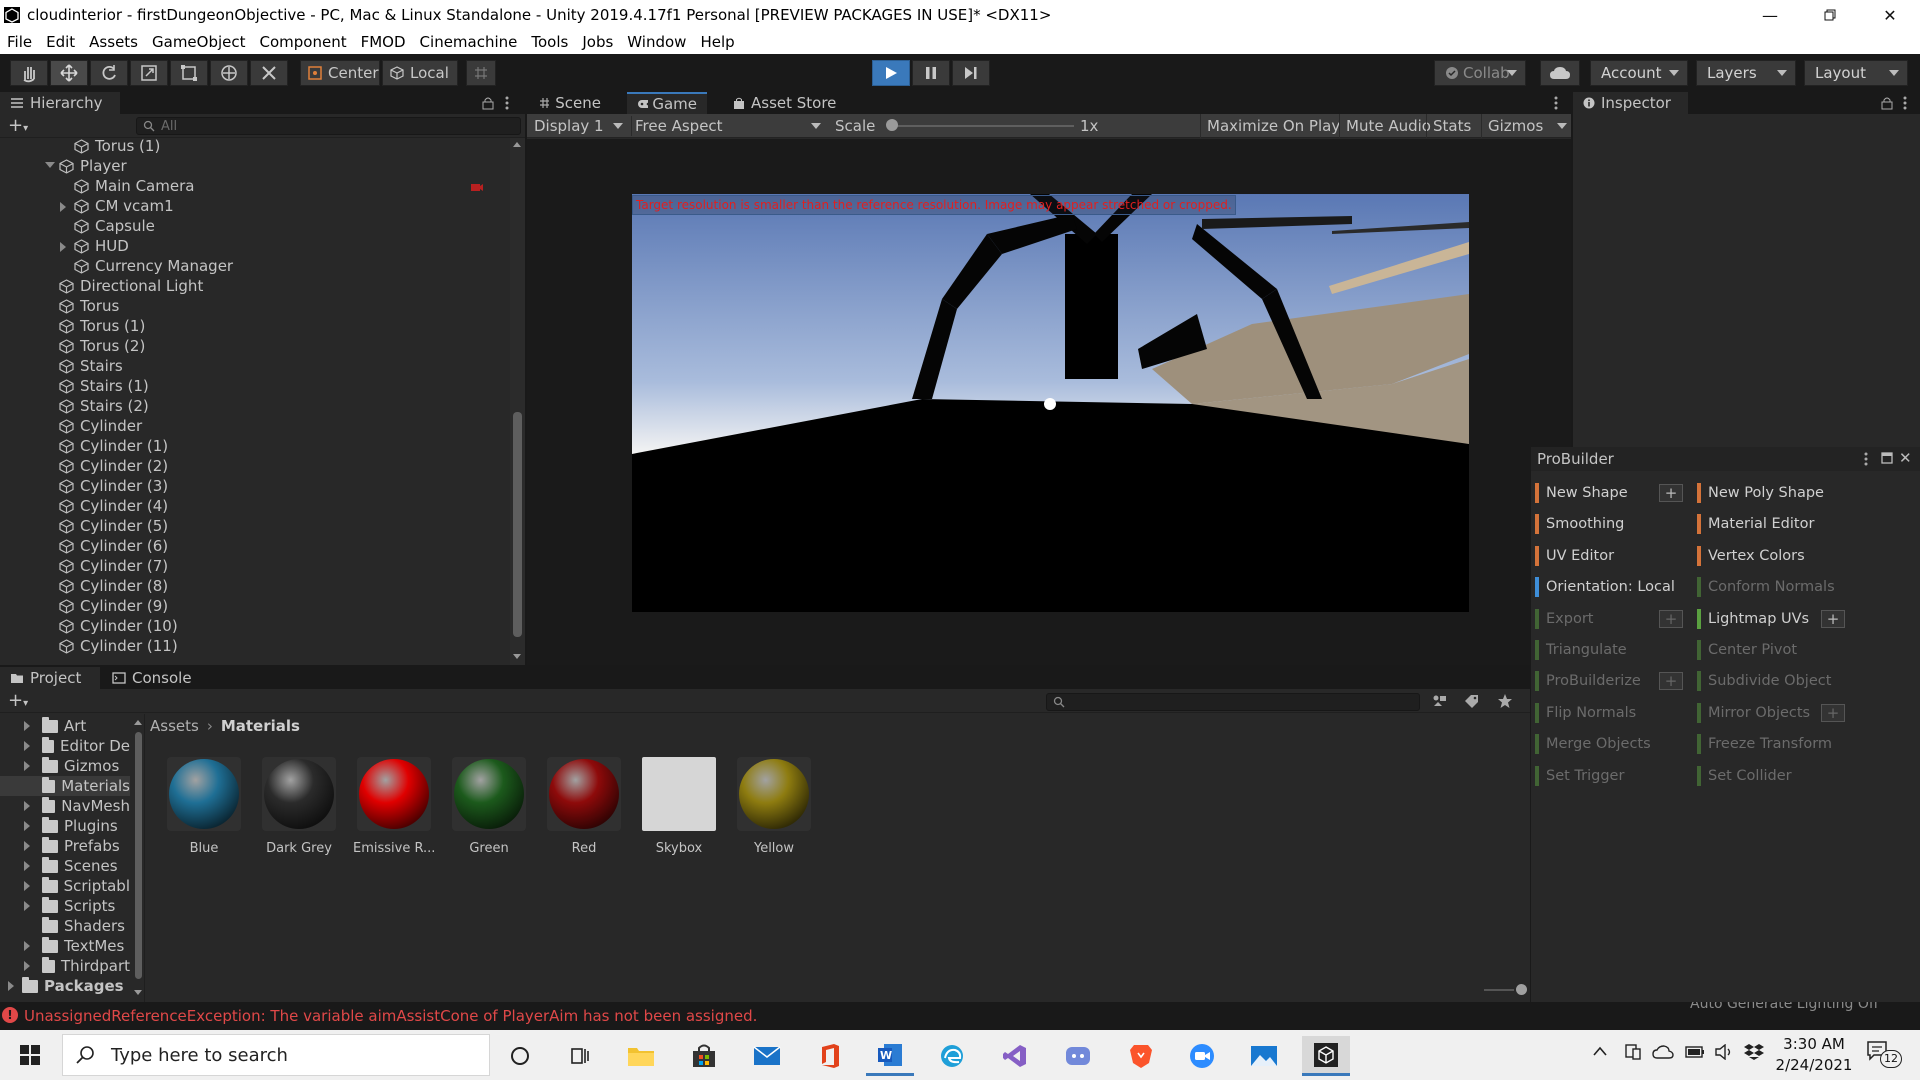 This screenshot has height=1080, width=1920. I want to click on rect-tool-button, so click(189, 73).